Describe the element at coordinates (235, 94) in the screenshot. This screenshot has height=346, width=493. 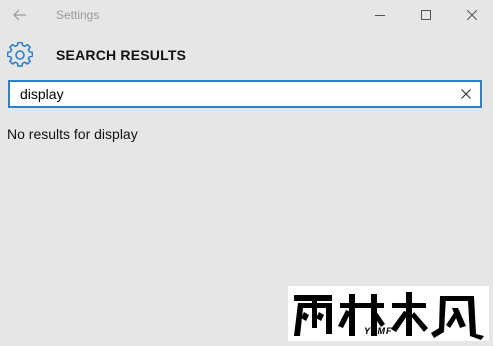
I see `search-input` at that location.